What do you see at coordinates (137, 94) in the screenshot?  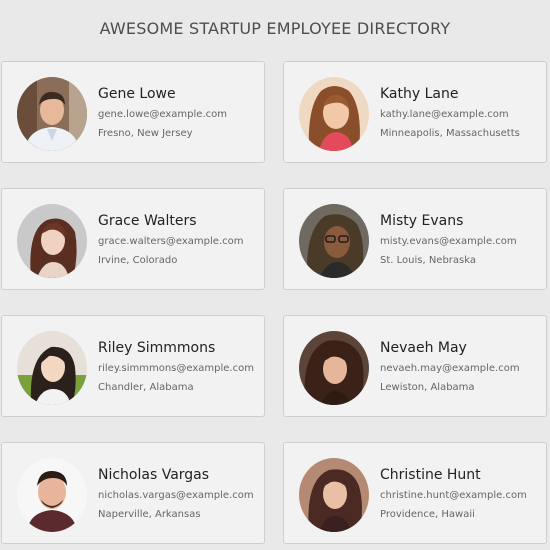 I see `employee-name: Gene Lowe` at bounding box center [137, 94].